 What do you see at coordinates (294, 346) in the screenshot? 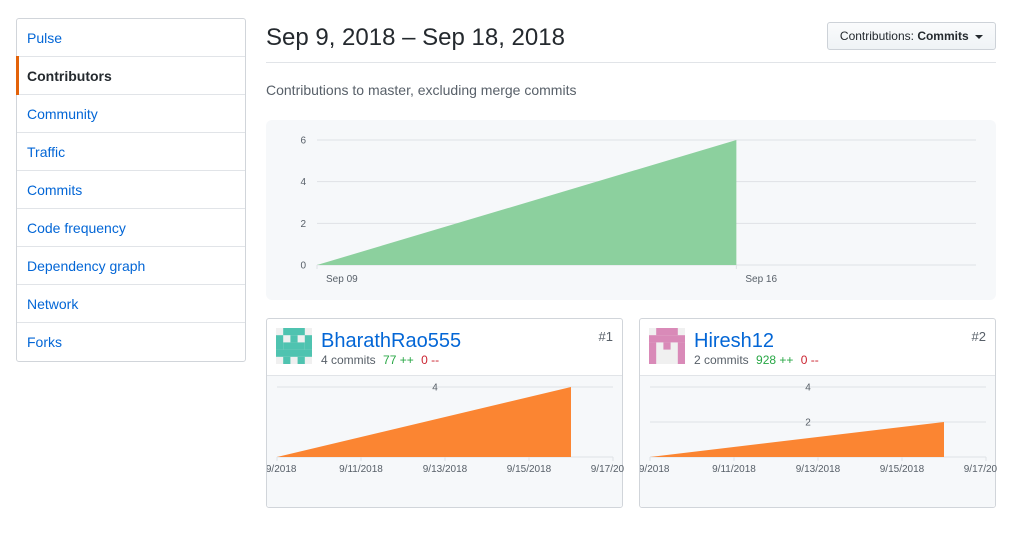
I see `identicon-teal-icon` at bounding box center [294, 346].